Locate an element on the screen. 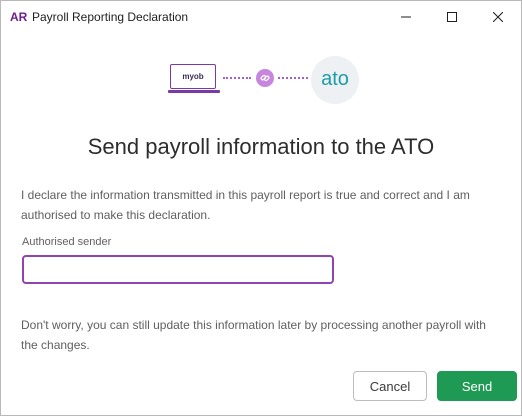  link-icon is located at coordinates (265, 78).